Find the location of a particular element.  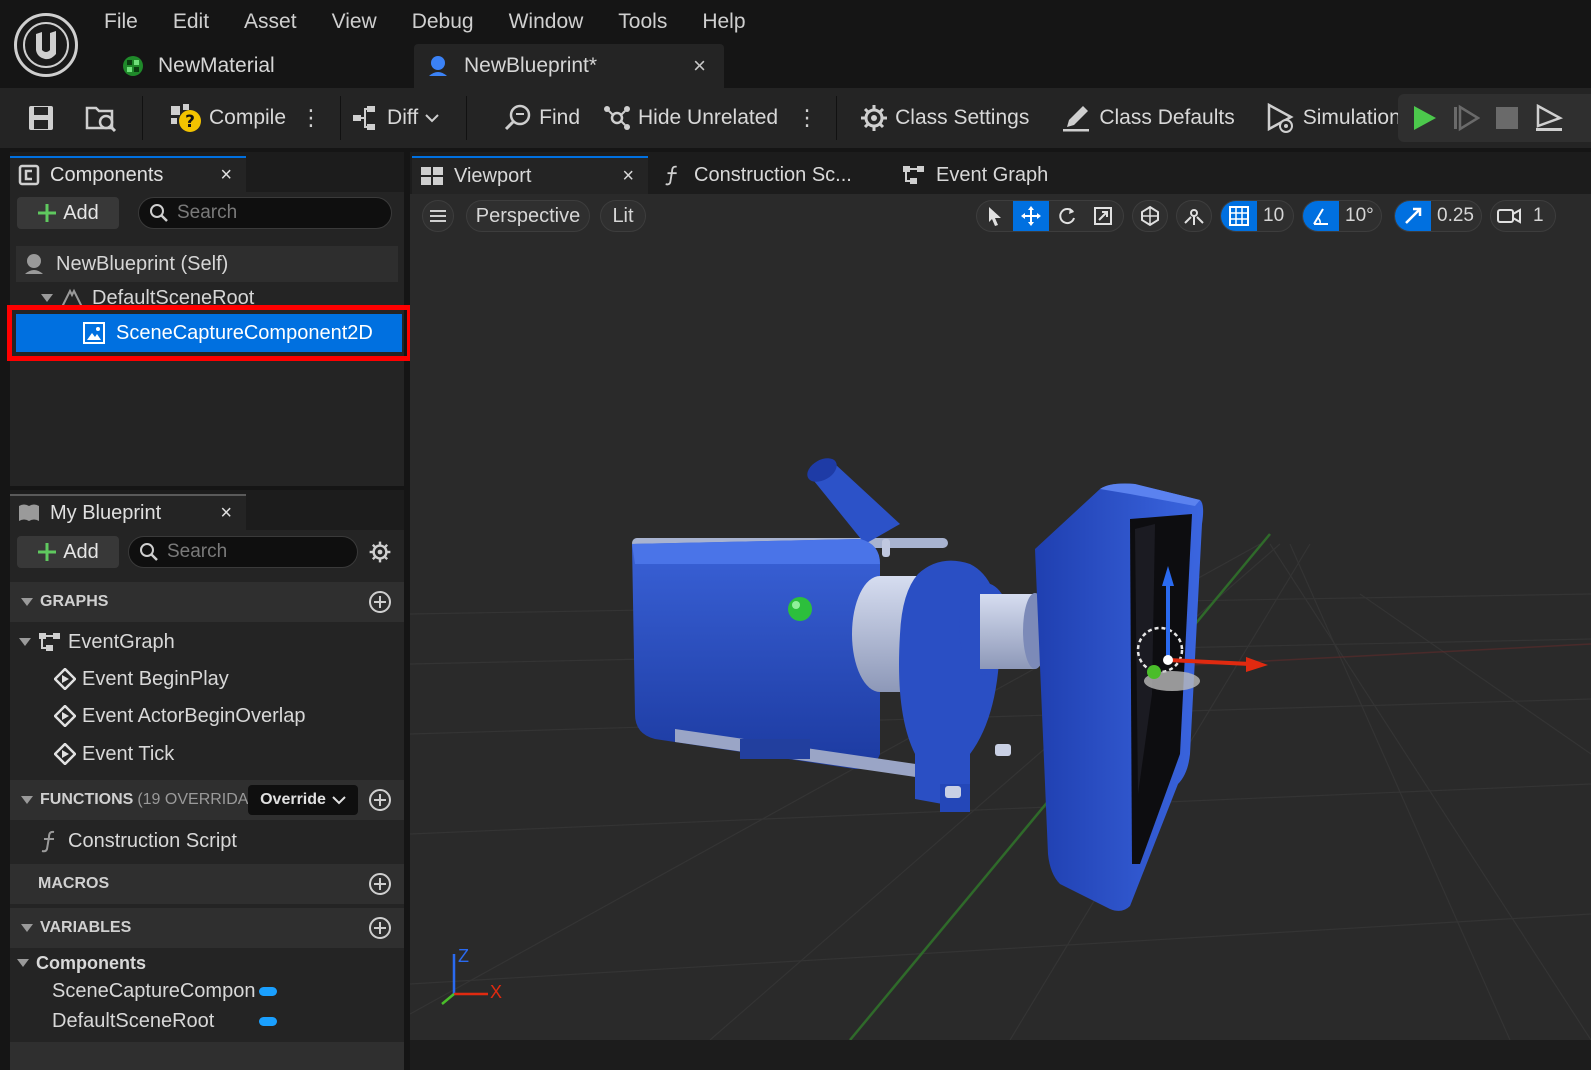

eject-icon is located at coordinates (1549, 118).